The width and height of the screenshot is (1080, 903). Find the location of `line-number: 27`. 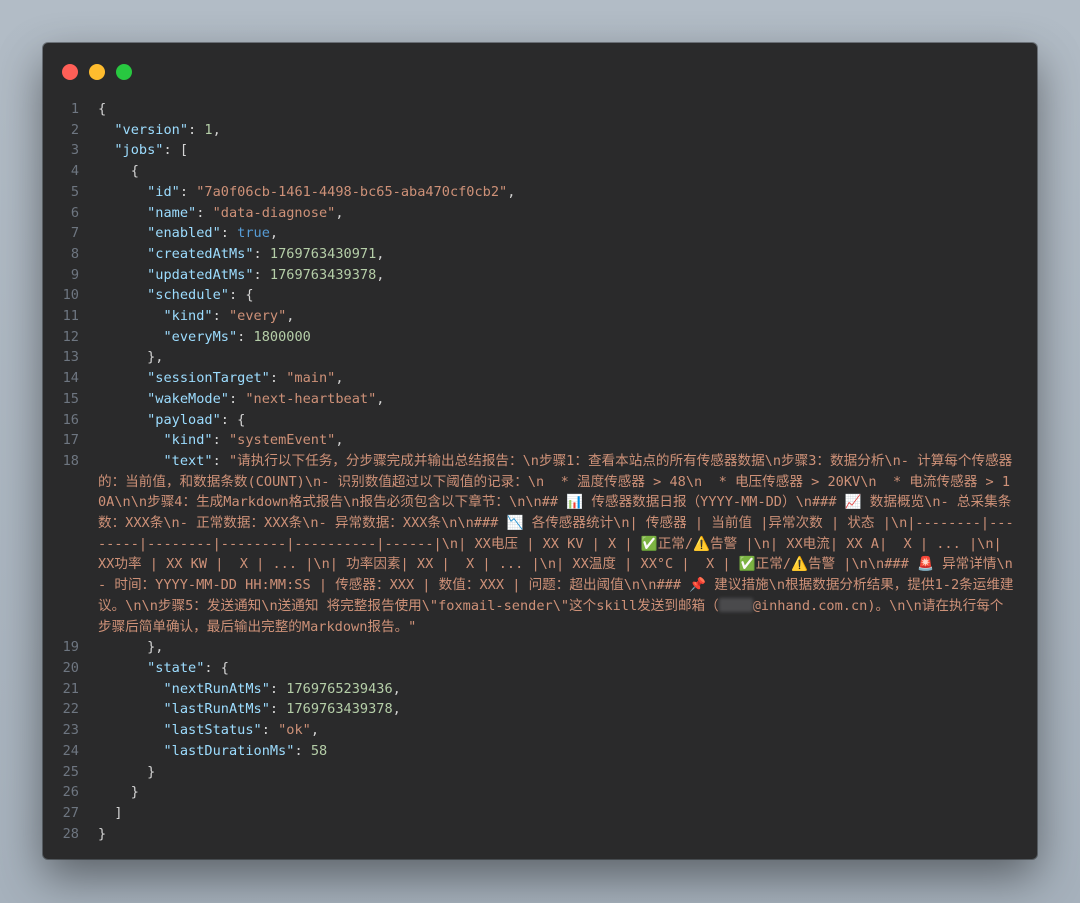

line-number: 27 is located at coordinates (70, 812).